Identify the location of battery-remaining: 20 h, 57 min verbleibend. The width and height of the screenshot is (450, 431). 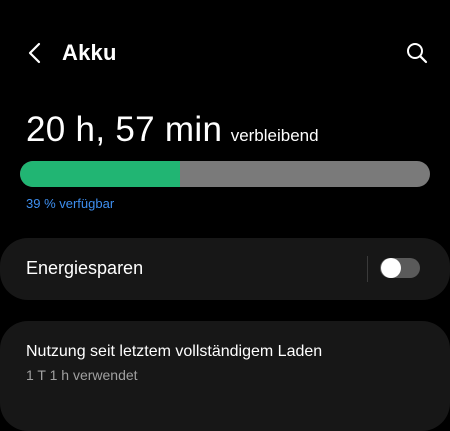
(172, 130).